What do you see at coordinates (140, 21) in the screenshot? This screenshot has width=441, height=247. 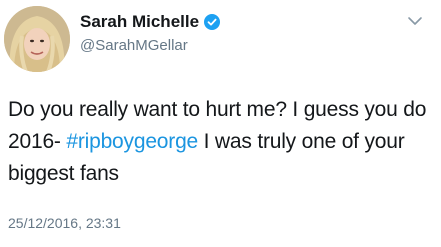 I see `display-name-text: Sarah Michelle` at bounding box center [140, 21].